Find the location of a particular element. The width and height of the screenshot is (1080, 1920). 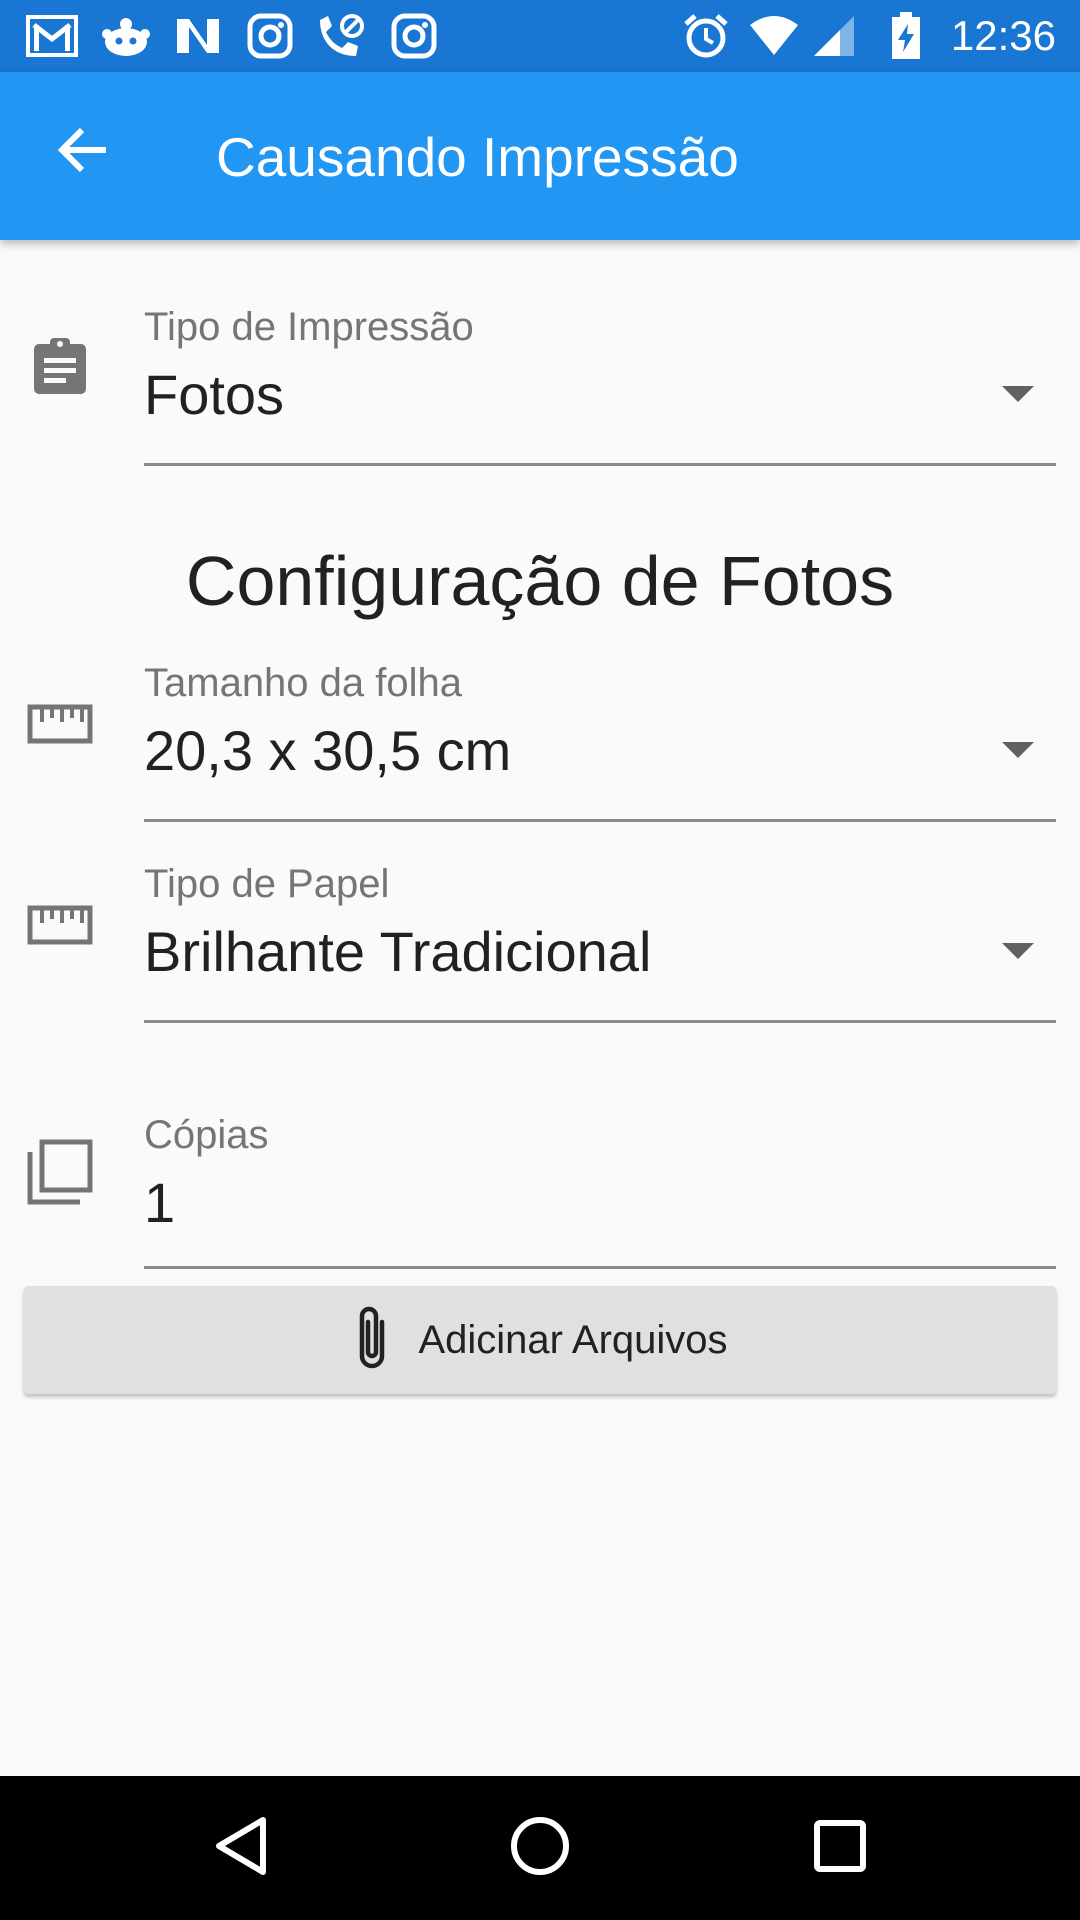

news-icon is located at coordinates (198, 36).